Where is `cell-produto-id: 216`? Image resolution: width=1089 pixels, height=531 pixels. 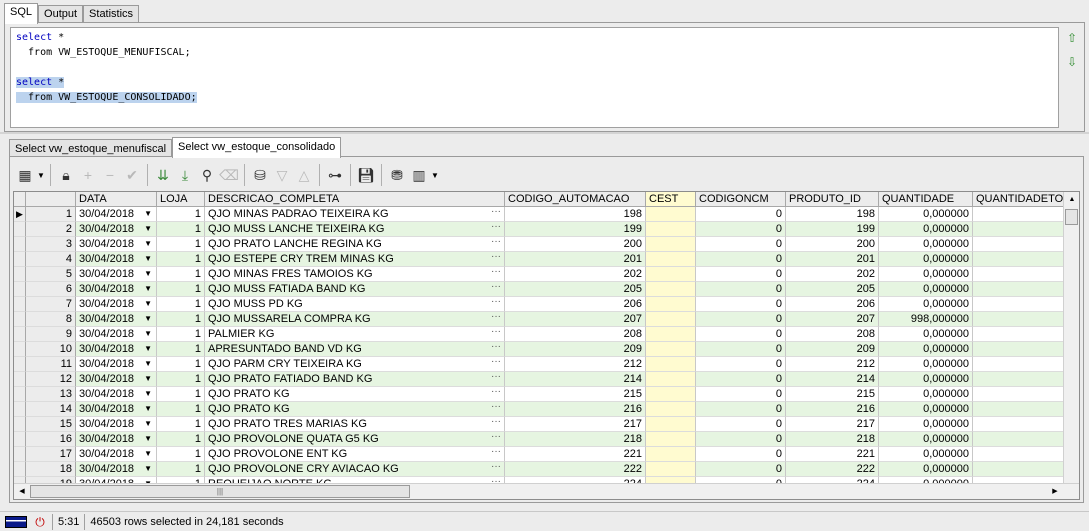
cell-produto-id: 216 is located at coordinates (832, 409).